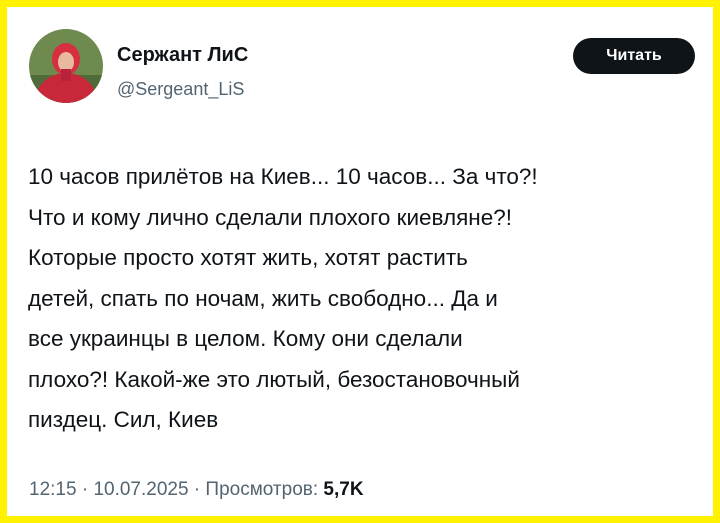 The image size is (720, 523). Describe the element at coordinates (262, 489) in the screenshot. I see `views-label: Просмотров:` at that location.